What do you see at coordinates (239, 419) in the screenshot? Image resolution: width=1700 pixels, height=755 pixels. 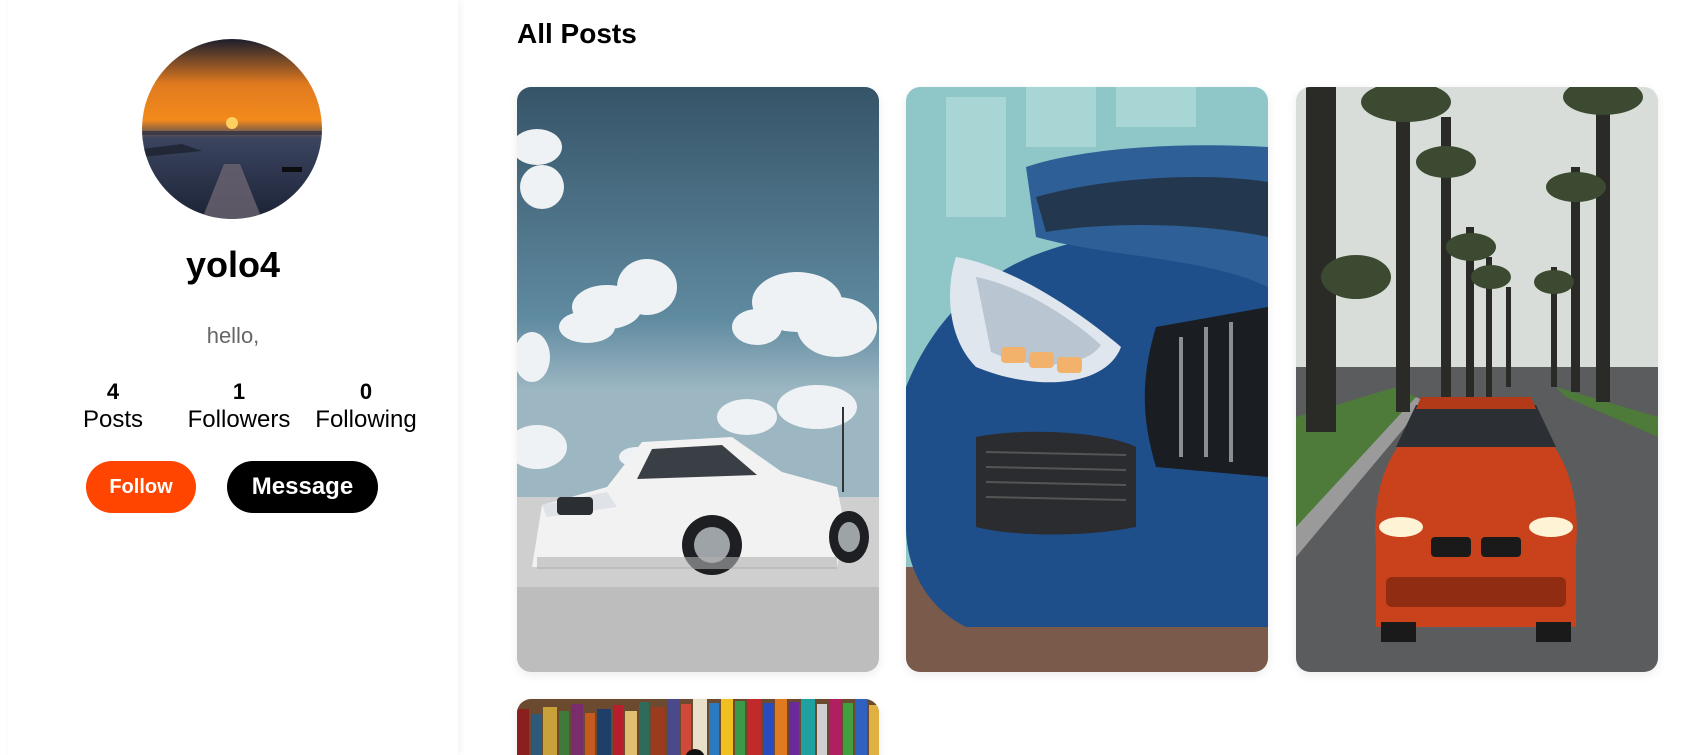 I see `stat-followers-label: Followers` at bounding box center [239, 419].